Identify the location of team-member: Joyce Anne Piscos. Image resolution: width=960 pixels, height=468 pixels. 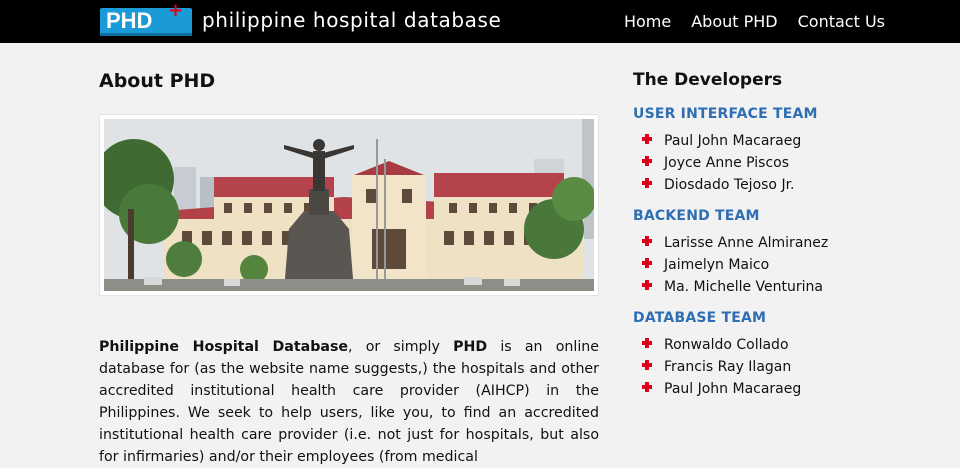
(763, 163).